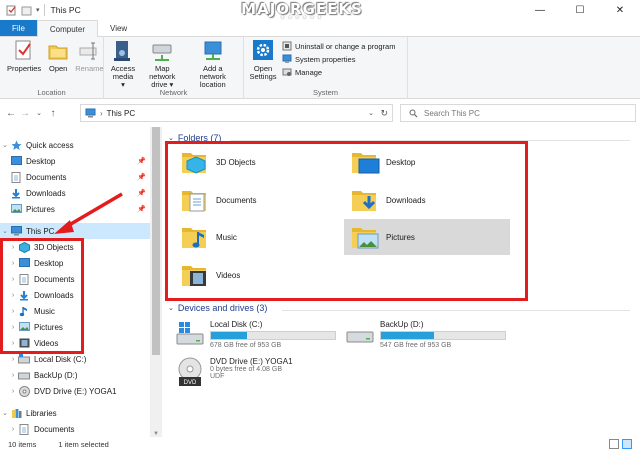 This screenshot has height=452, width=640. Describe the element at coordinates (246, 345) in the screenshot. I see `drive-free-space: 678 GB free of 953 GB` at that location.